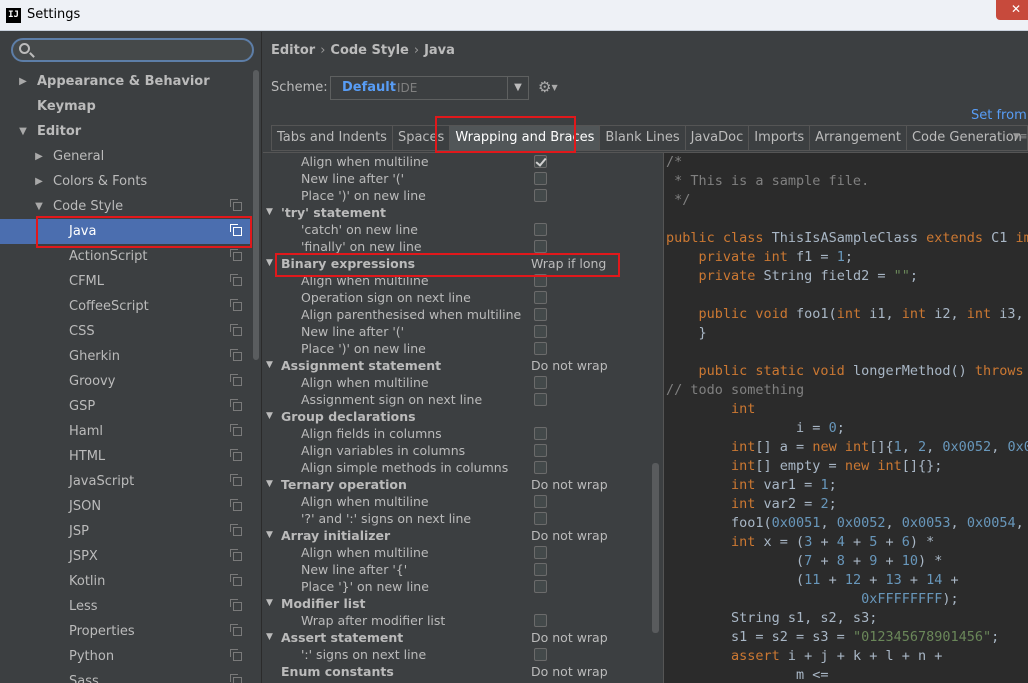 The image size is (1028, 683). Describe the element at coordinates (462, 416) in the screenshot. I see `settings-group: ▼ Group declarations` at that location.